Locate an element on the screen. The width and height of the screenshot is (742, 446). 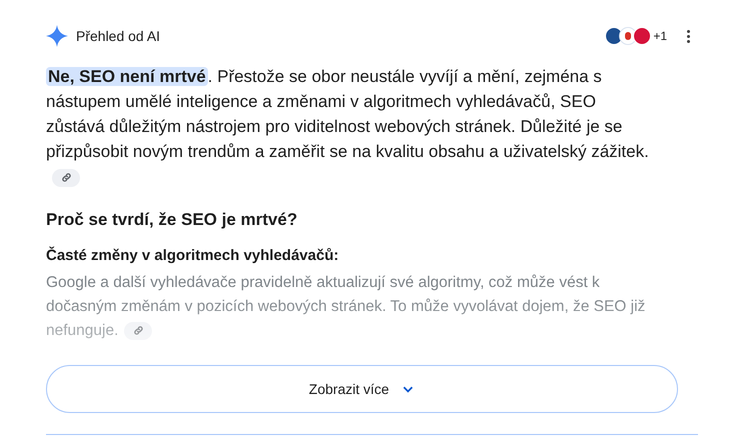
show-more-button: Zobrazit více is located at coordinates (362, 389).